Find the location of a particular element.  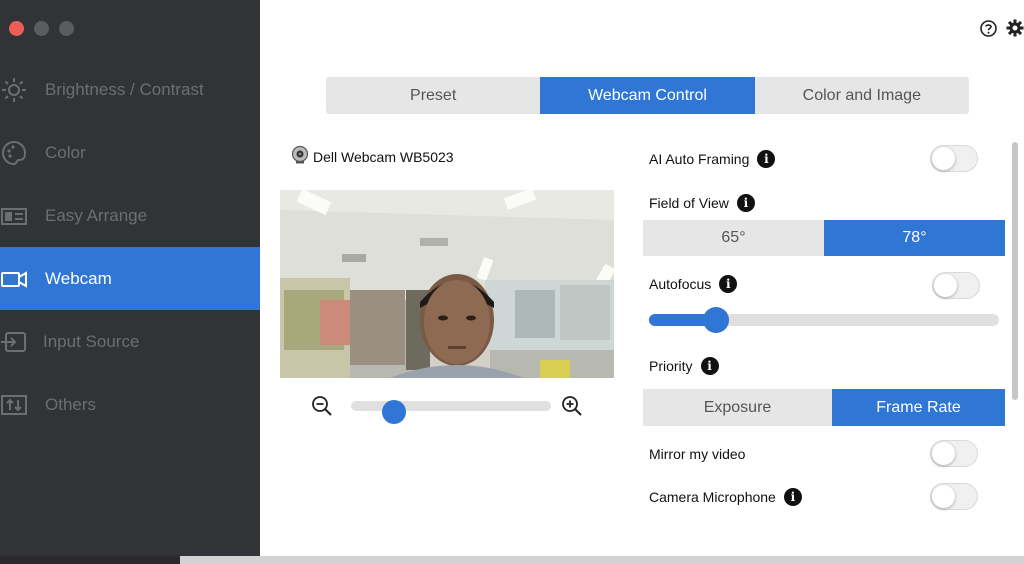

priority-segmented: Exposure Frame Rate is located at coordinates (824, 407).